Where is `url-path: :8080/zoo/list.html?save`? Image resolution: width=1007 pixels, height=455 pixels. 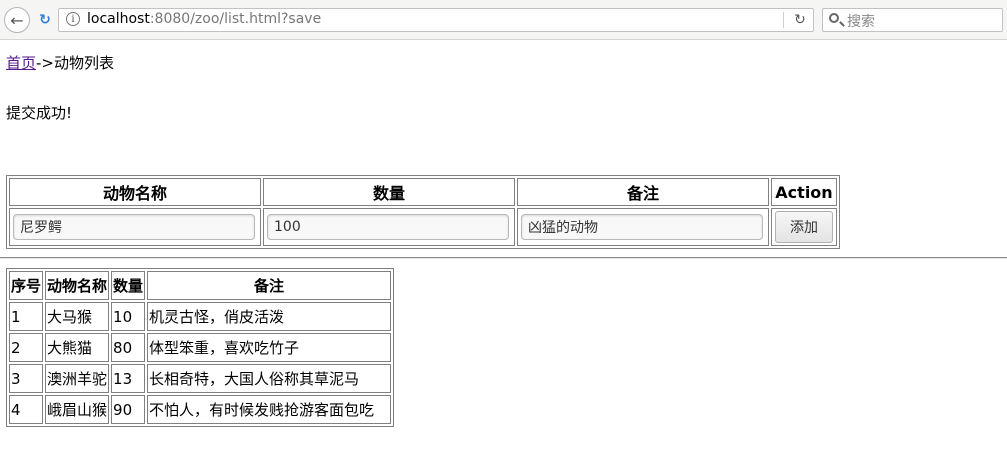 url-path: :8080/zoo/list.html?save is located at coordinates (235, 19).